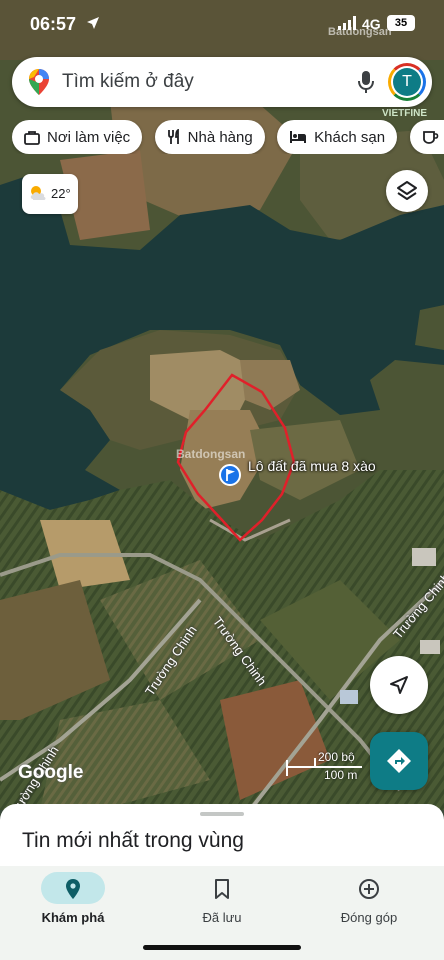 The image size is (444, 960). What do you see at coordinates (222, 889) in the screenshot?
I see `bookmark-icon` at bounding box center [222, 889].